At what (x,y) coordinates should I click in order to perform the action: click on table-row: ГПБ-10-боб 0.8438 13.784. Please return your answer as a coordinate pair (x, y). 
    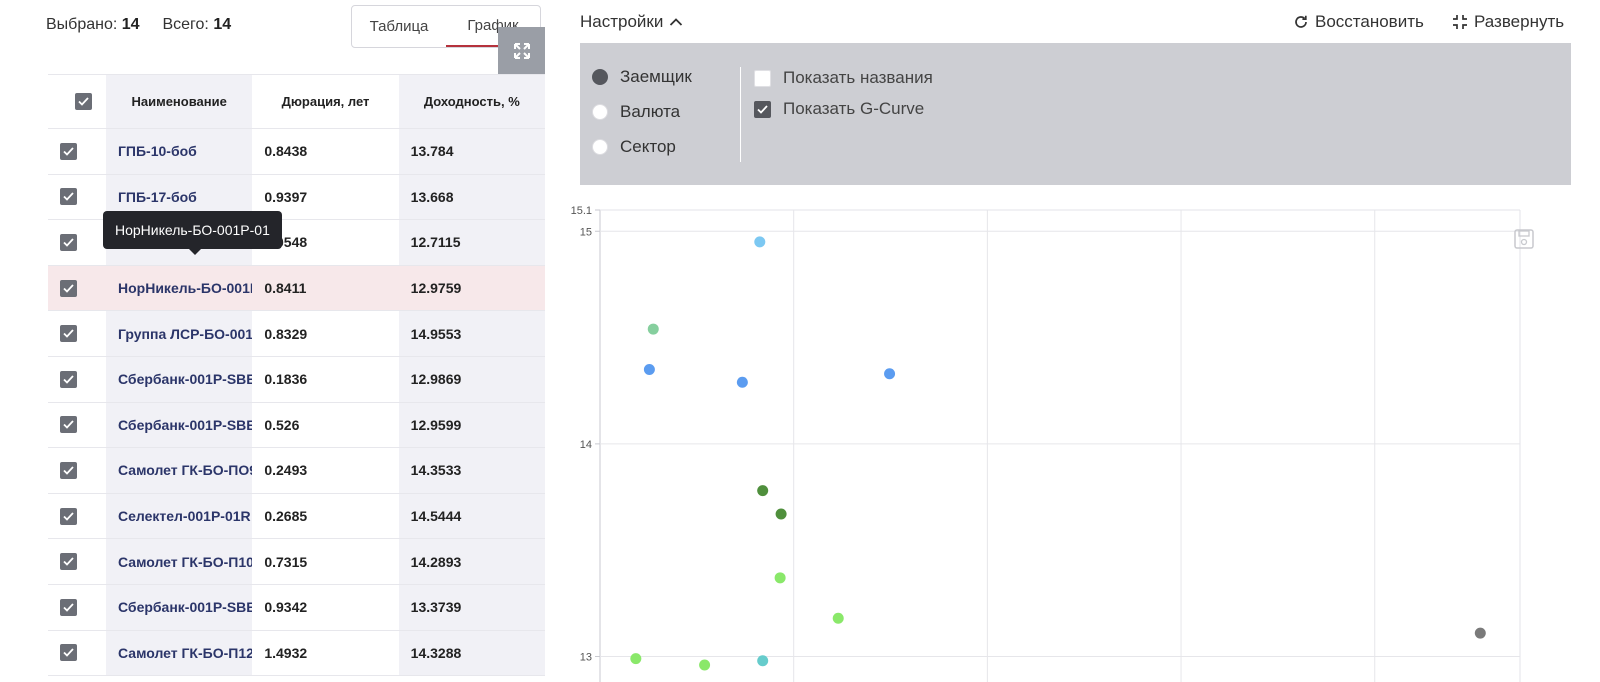
    Looking at the image, I should click on (296, 151).